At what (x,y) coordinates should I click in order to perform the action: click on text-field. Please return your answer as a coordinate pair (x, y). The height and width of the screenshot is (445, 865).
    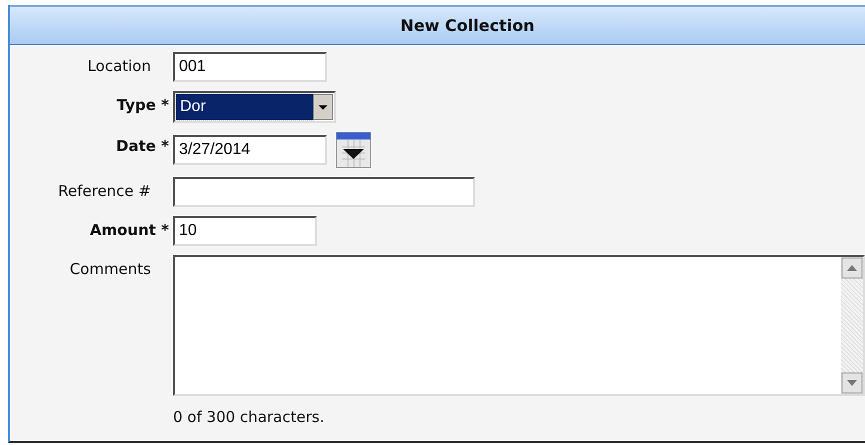
    Looking at the image, I should click on (324, 192).